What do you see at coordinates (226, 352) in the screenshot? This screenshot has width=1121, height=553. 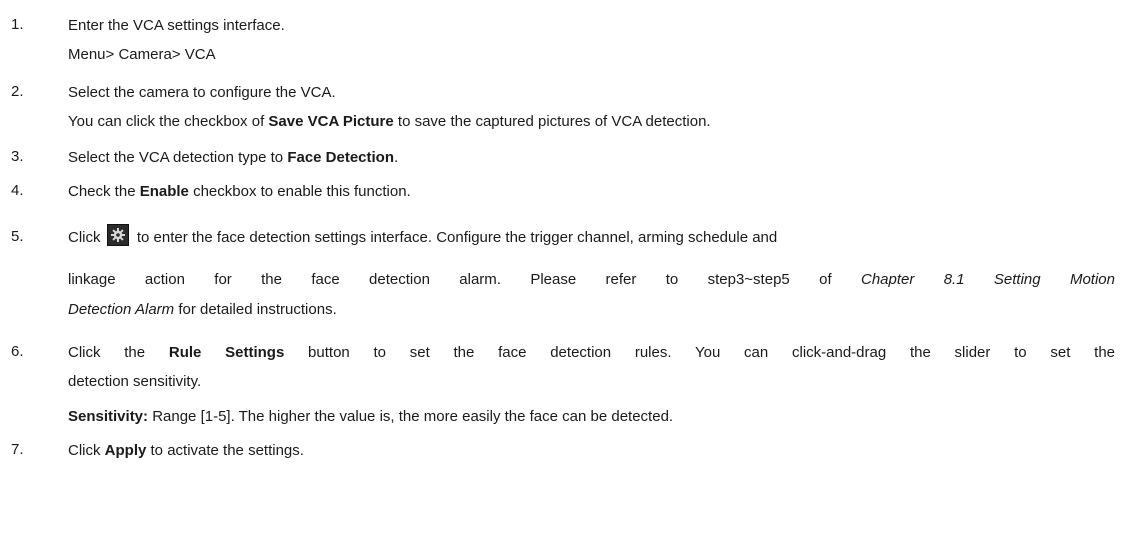 I see `ui-term: Rule Settings` at bounding box center [226, 352].